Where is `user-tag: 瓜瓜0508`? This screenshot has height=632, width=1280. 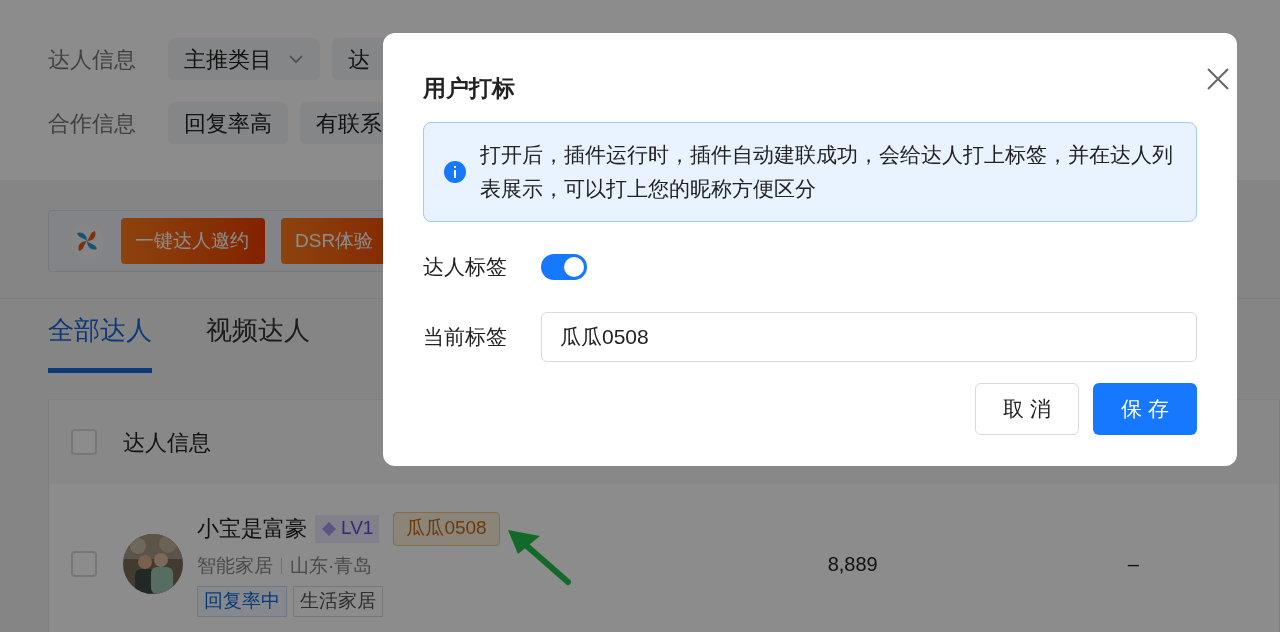 user-tag: 瓜瓜0508 is located at coordinates (446, 528).